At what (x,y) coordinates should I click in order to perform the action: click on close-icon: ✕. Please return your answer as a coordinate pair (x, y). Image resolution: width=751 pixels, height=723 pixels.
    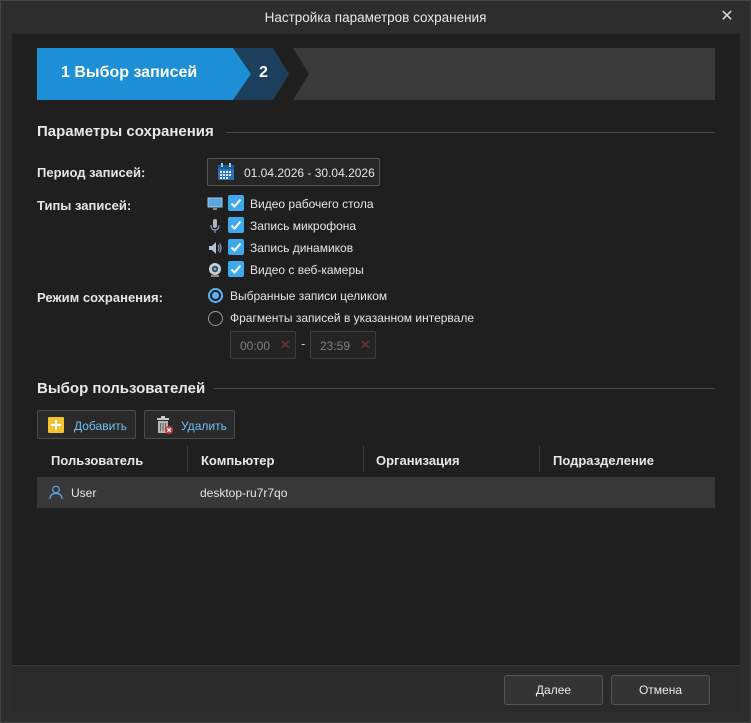
    Looking at the image, I should click on (727, 17).